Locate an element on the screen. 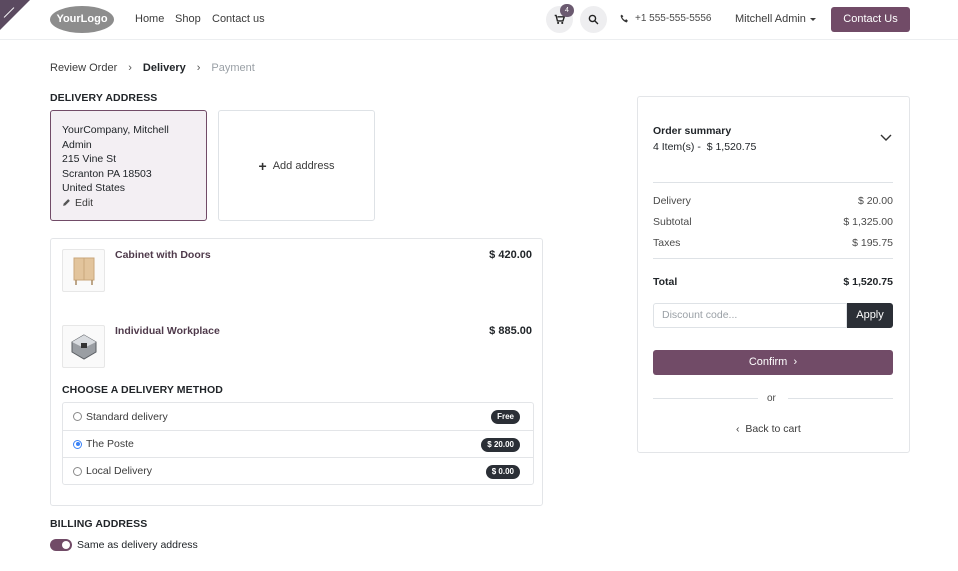 This screenshot has width=958, height=571. back-to-cart-link: ‹ Back to cart is located at coordinates (768, 429).